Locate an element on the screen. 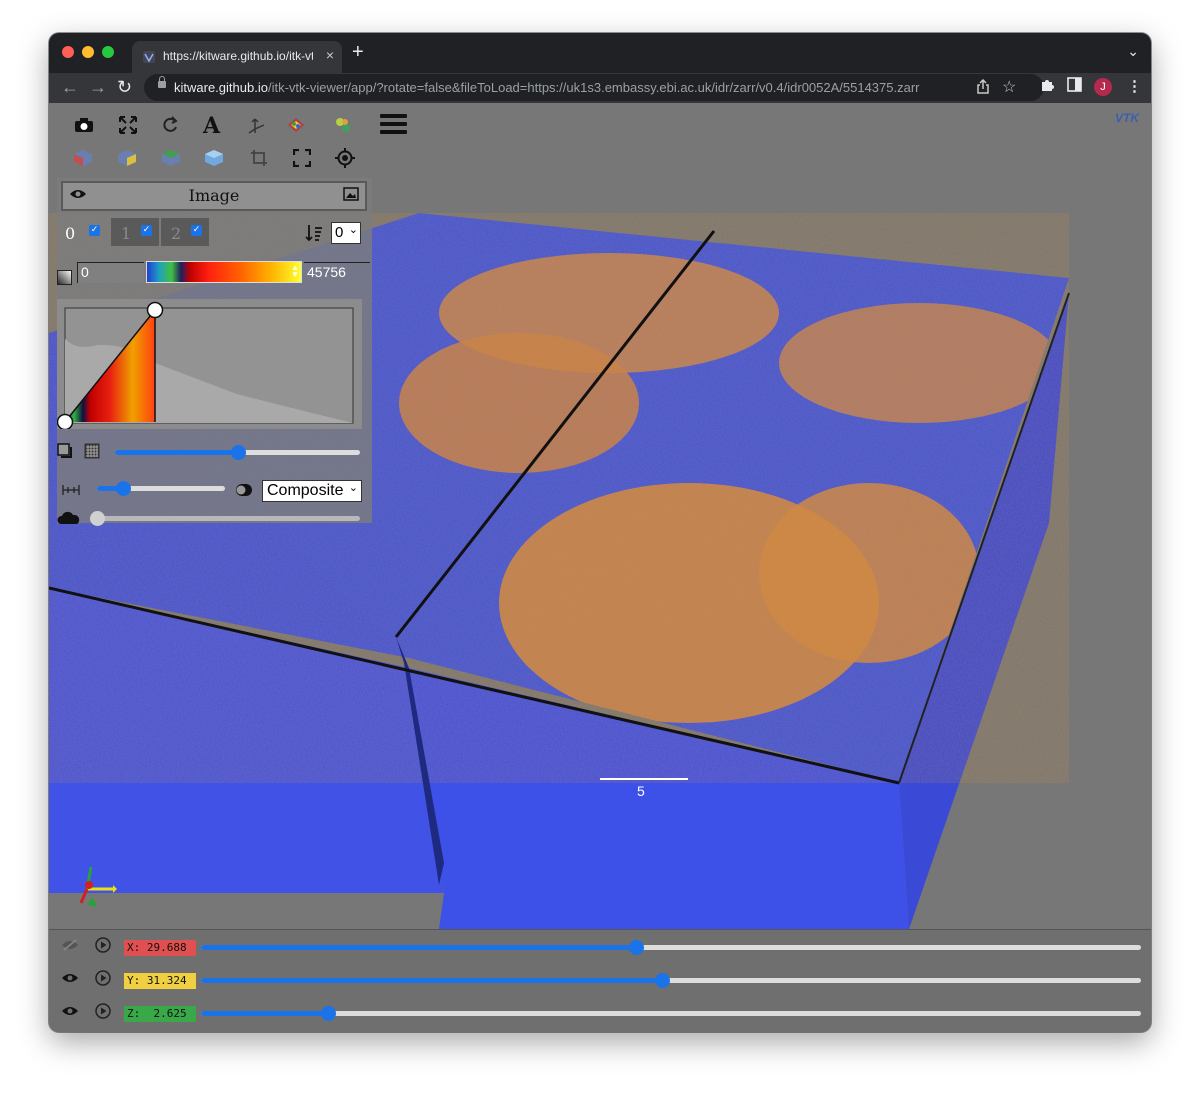 The image size is (1200, 1097). z-slice-play-icon is located at coordinates (103, 1011).